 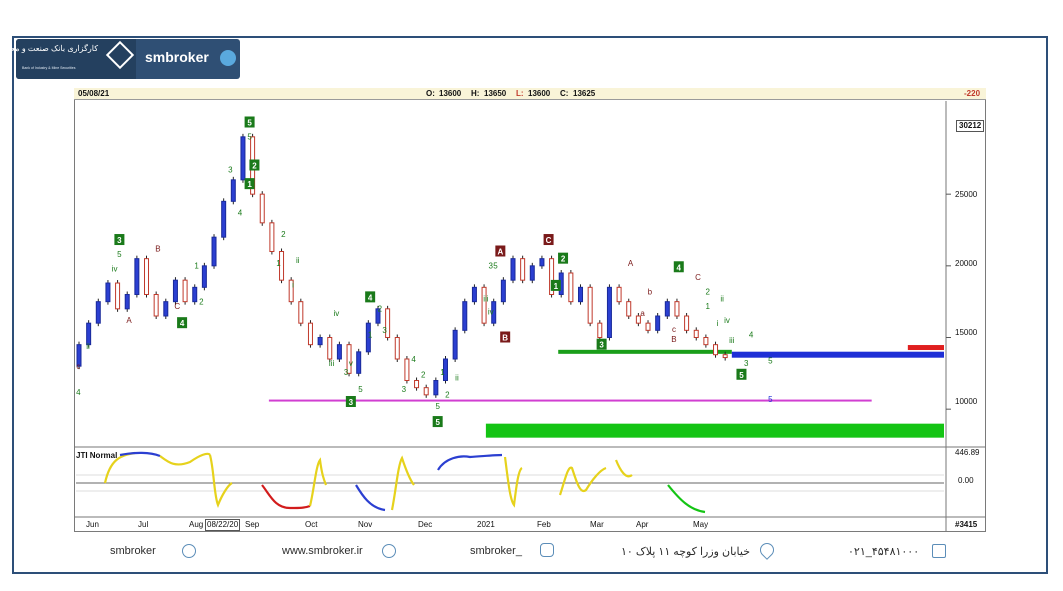 I want to click on month-label-feb: Feb, so click(x=544, y=524).